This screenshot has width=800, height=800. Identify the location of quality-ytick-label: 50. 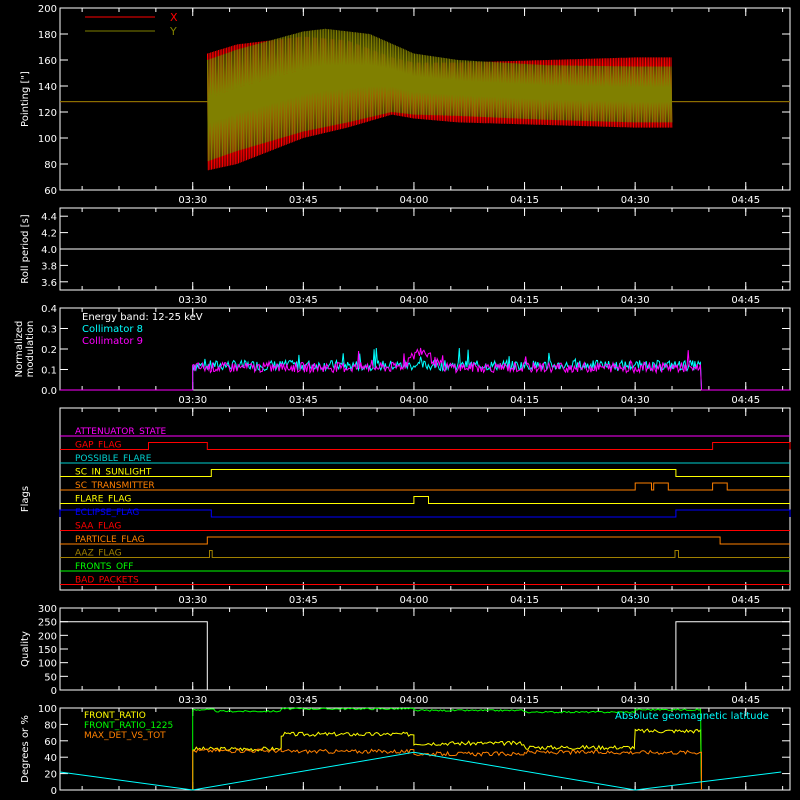
(50, 677).